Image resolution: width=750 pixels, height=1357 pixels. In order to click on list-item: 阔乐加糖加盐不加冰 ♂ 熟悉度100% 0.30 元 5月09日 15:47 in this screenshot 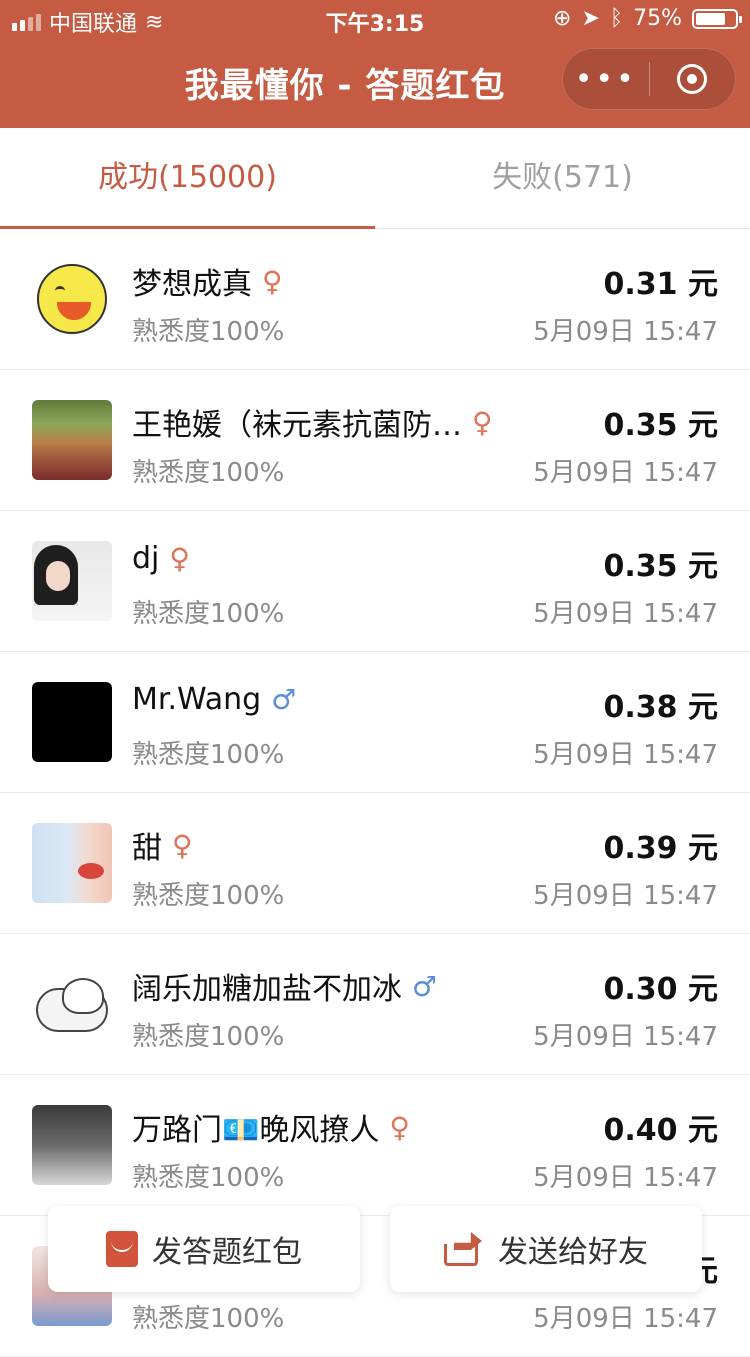, I will do `click(375, 1004)`.